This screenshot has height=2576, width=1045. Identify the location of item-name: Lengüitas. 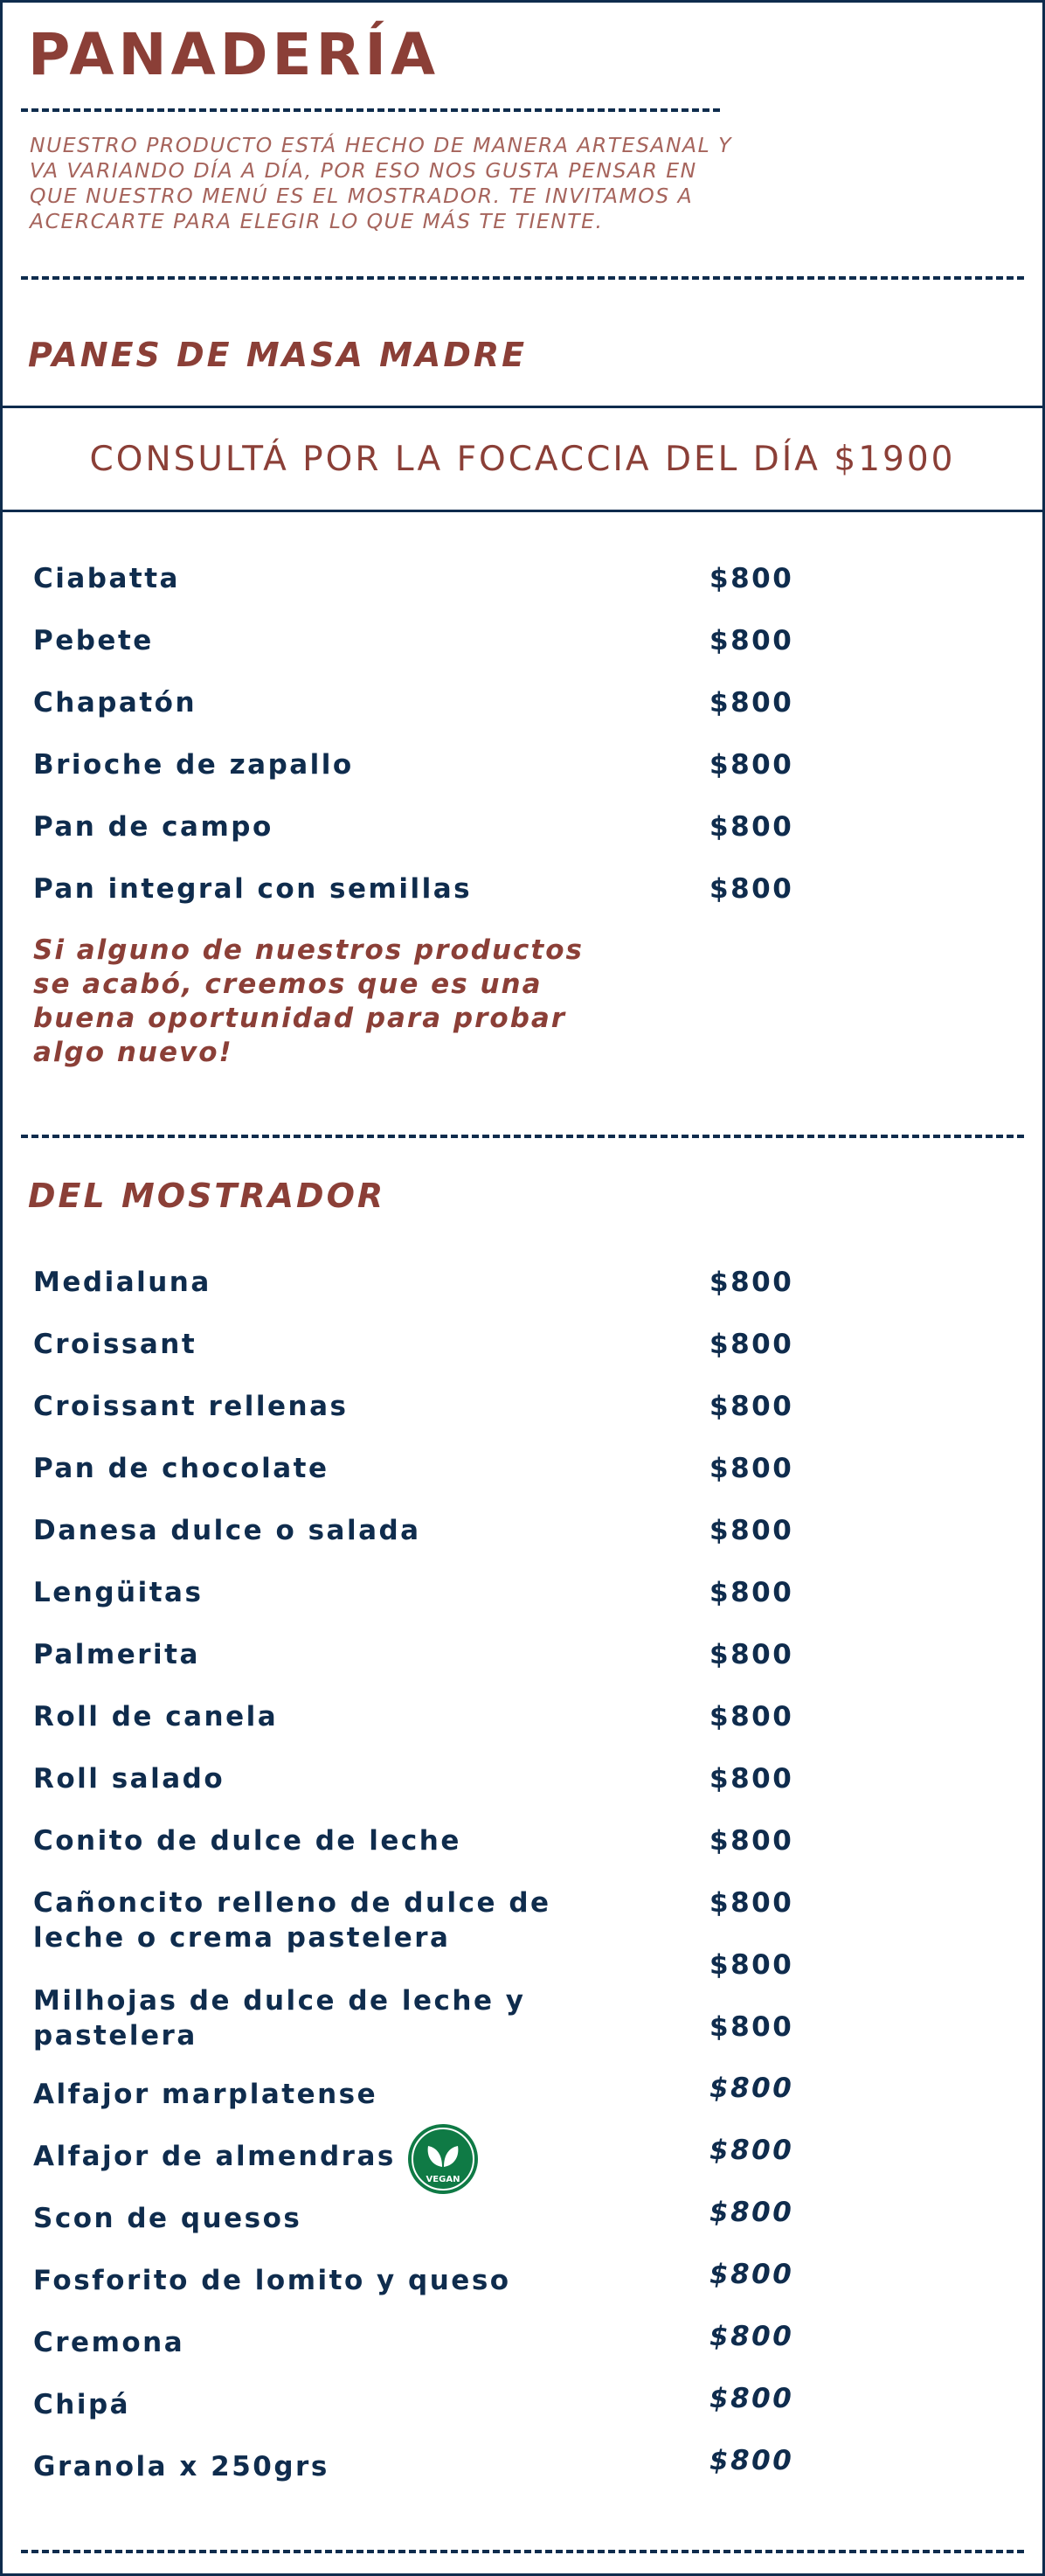
(119, 1593).